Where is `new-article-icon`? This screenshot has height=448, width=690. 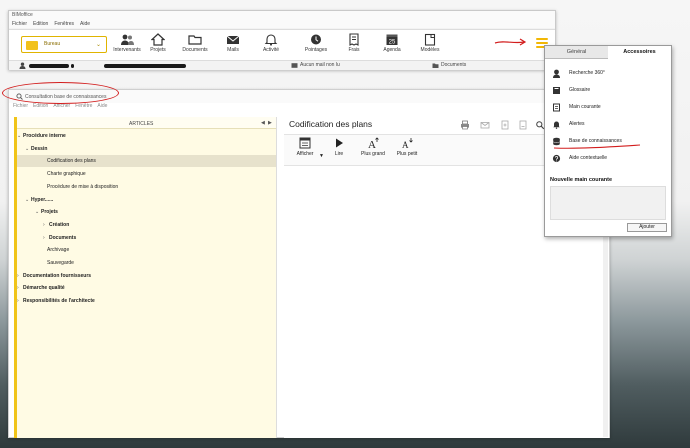
new-article-icon is located at coordinates (505, 125).